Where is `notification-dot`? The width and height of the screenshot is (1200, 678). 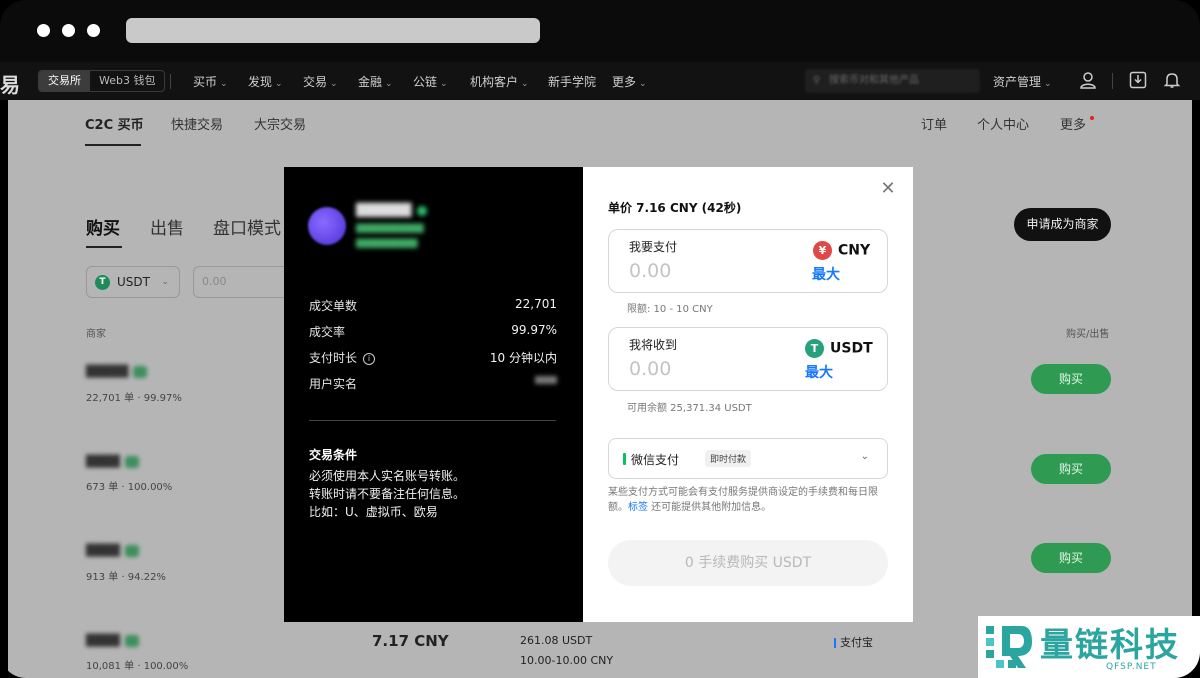
notification-dot is located at coordinates (1092, 118).